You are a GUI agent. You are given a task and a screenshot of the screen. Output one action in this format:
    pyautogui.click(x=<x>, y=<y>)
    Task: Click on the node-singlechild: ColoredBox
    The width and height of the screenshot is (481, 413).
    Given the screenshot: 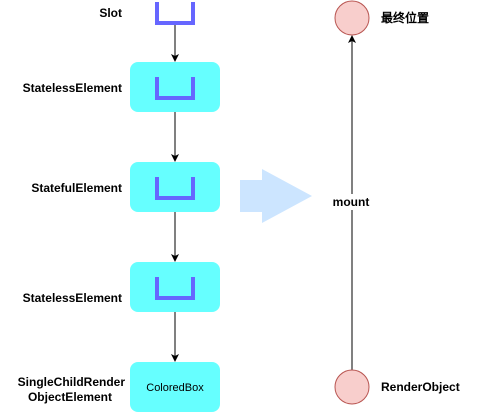 What is the action you would take?
    pyautogui.click(x=175, y=387)
    